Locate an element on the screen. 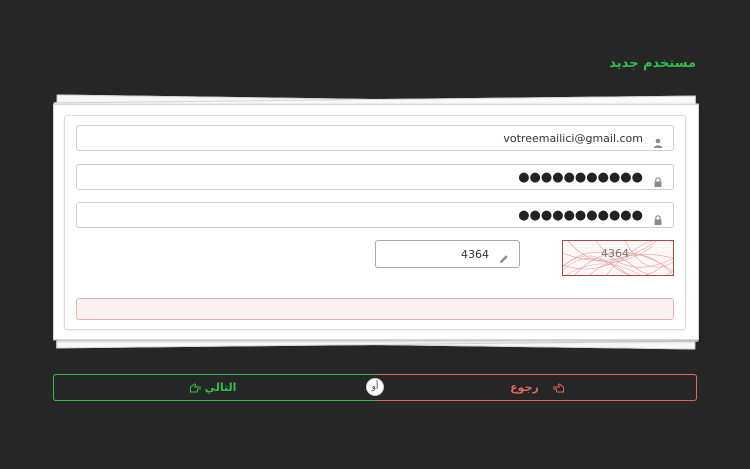 The image size is (750, 469). password-field: ●●●●●●●●●●● is located at coordinates (375, 177).